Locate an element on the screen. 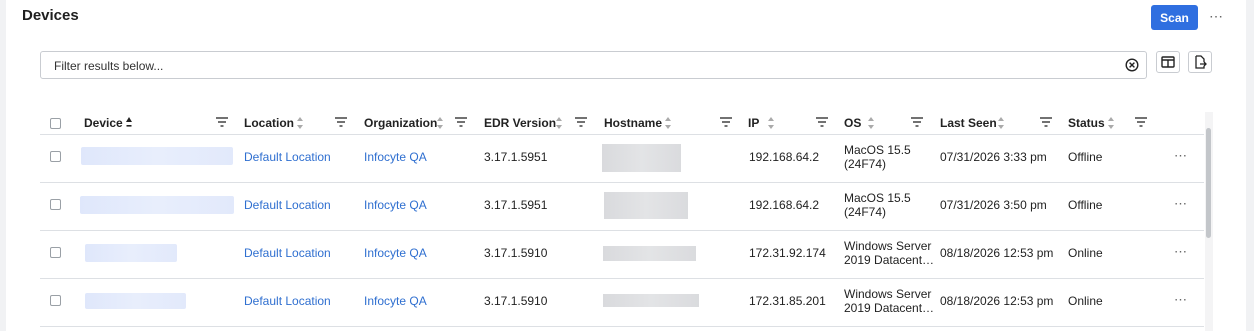  scrollbar-thumb is located at coordinates (1208, 183).